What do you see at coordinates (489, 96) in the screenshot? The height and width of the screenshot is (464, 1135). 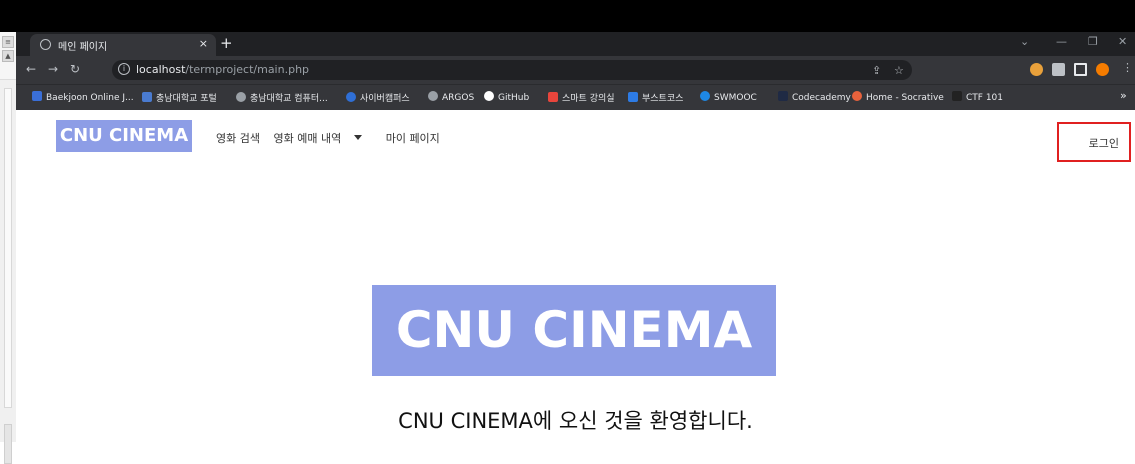 I see `github-icon` at bounding box center [489, 96].